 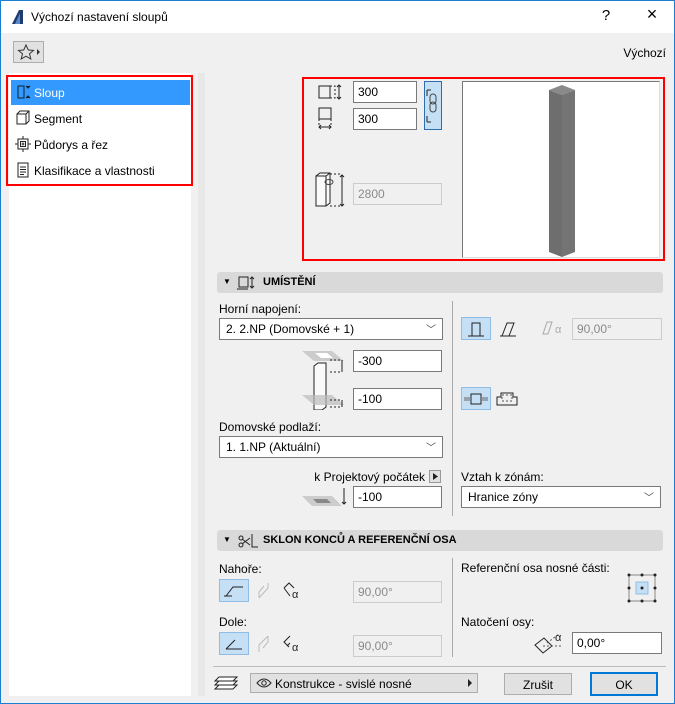 I want to click on window-title: Výchozí nastavení sloupů, so click(x=99, y=17).